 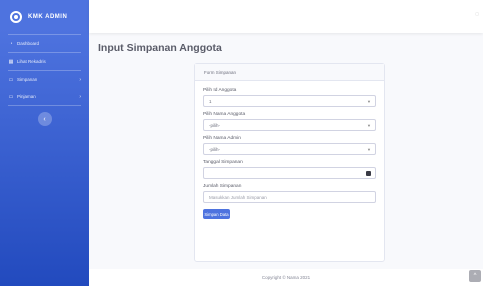 I want to click on sidebar-item-lihat-rekadris: ▦ Lihat Rekadris, so click(x=44, y=61).